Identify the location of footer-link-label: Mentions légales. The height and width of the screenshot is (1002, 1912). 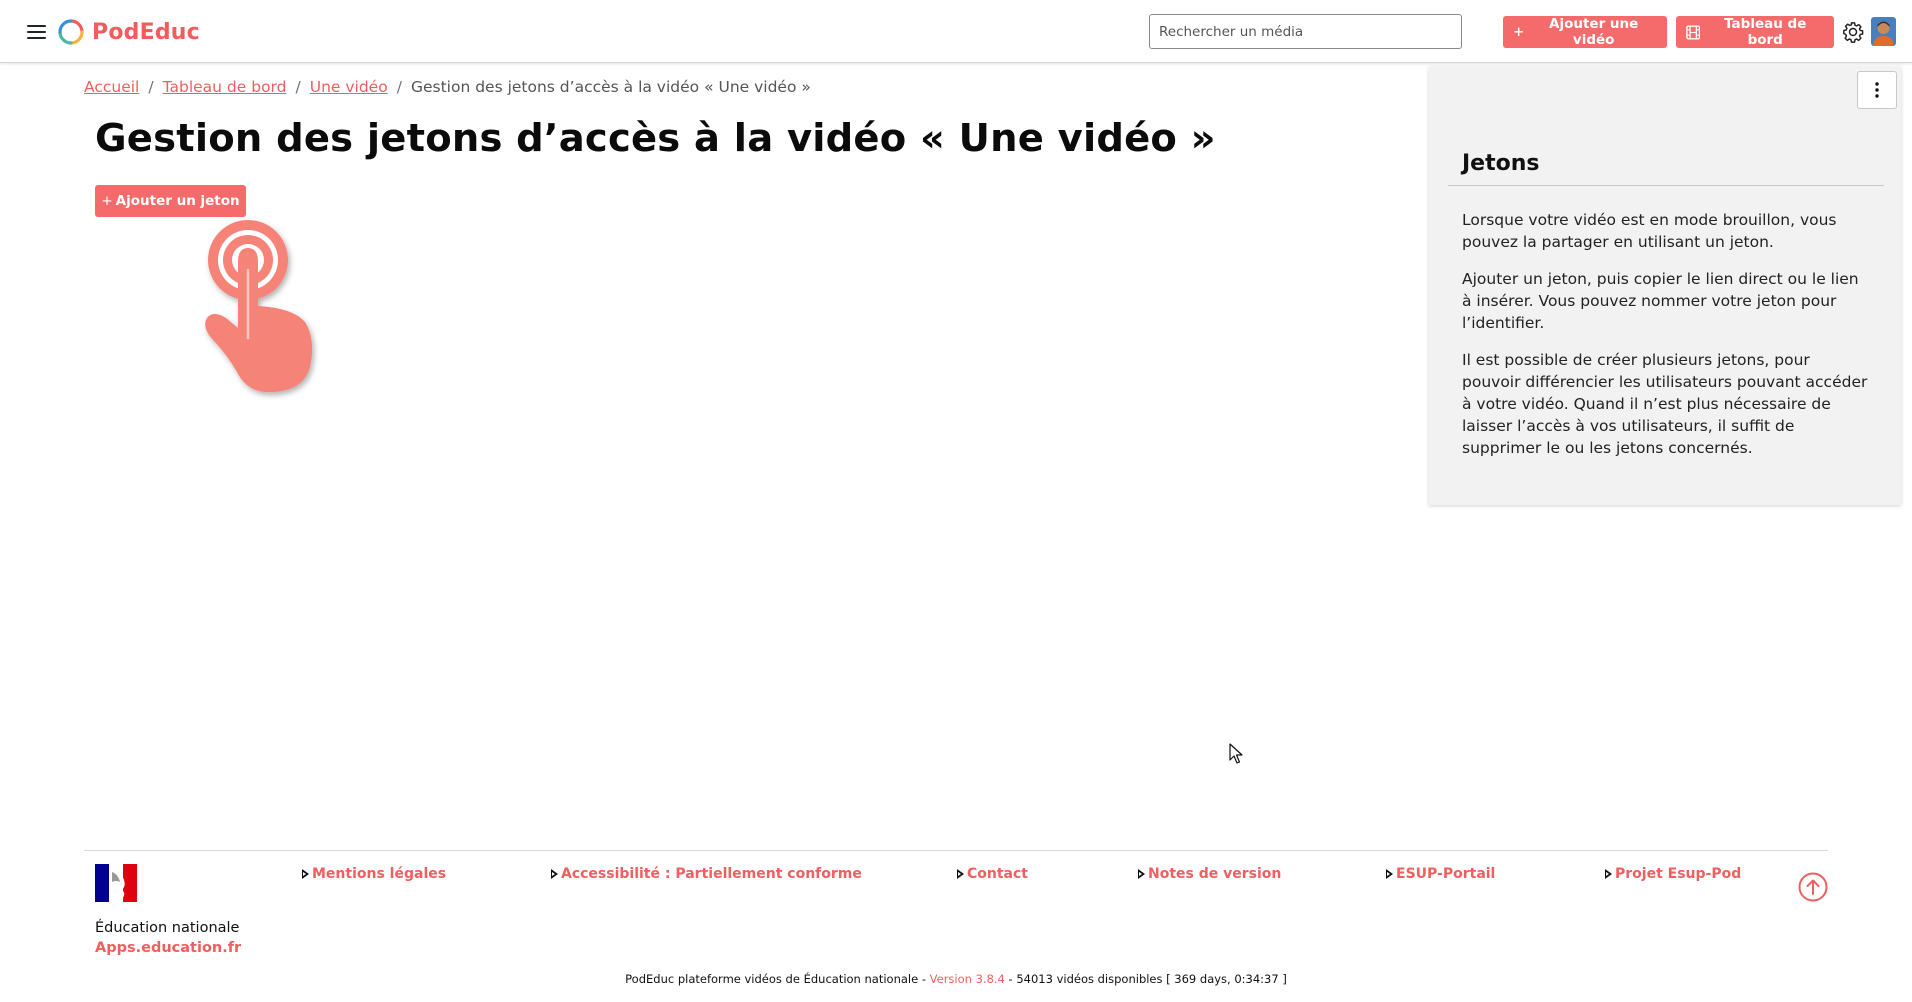
(379, 874).